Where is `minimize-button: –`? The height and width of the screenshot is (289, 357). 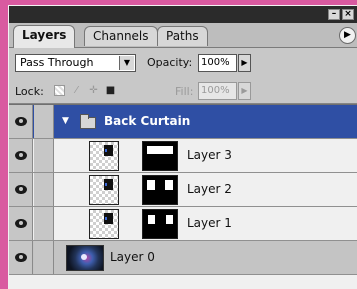 minimize-button: – is located at coordinates (334, 14).